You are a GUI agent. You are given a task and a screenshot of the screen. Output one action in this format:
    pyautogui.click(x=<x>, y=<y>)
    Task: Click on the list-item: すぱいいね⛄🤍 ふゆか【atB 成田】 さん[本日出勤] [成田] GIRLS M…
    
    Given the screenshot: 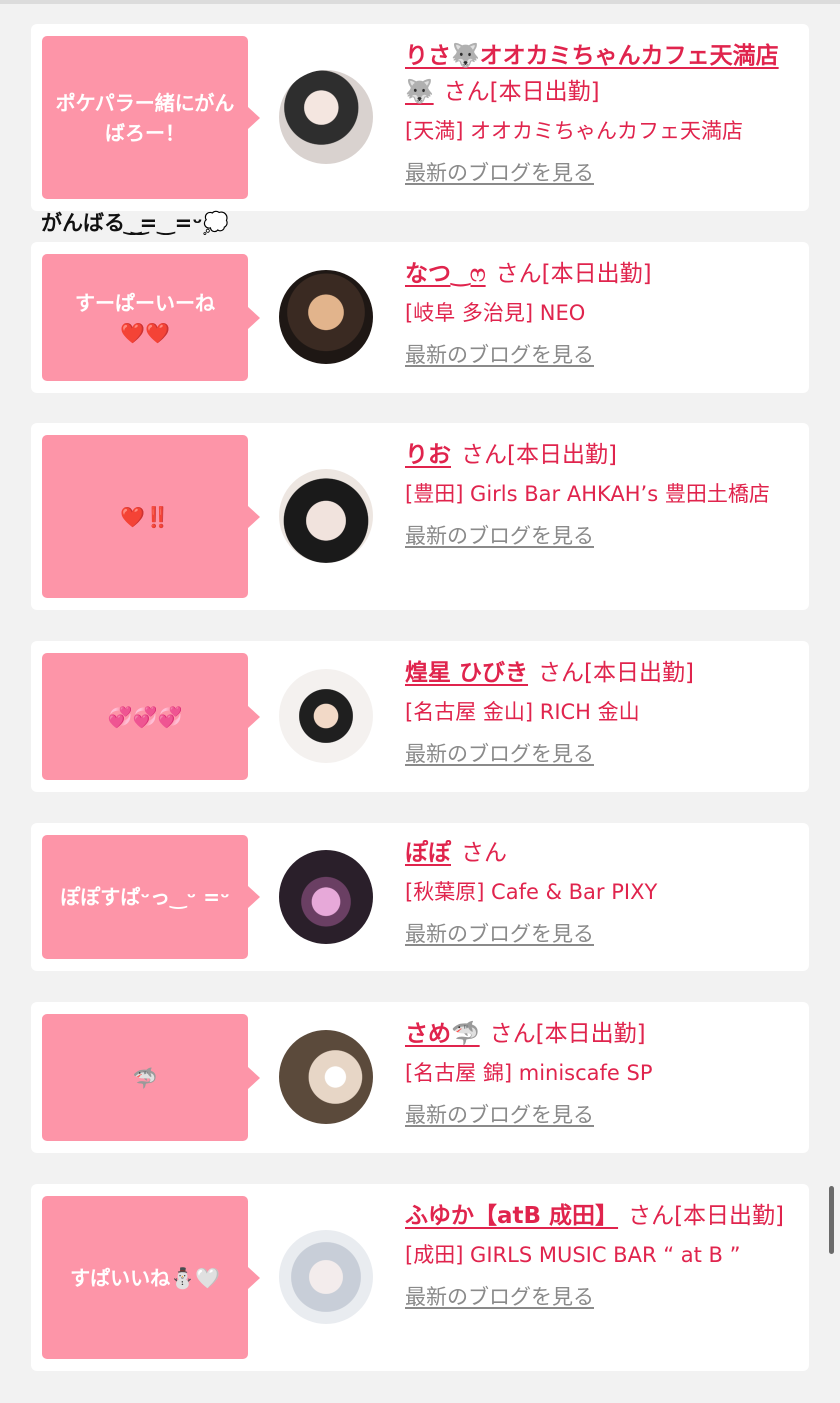 What is the action you would take?
    pyautogui.click(x=420, y=1277)
    